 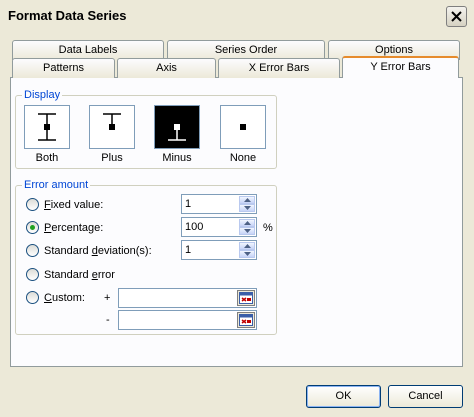 What do you see at coordinates (67, 15) in the screenshot?
I see `window-title: Format Data Series` at bounding box center [67, 15].